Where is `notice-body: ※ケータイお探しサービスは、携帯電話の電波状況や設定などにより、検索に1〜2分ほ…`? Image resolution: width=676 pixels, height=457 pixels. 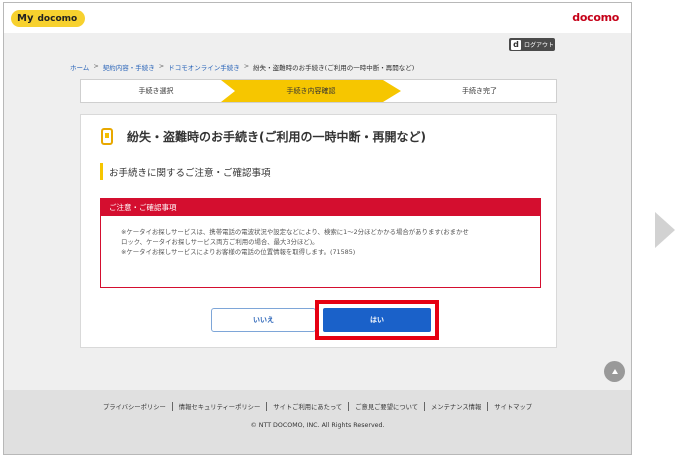
notice-body: ※ケータイお探しサービスは、携帯電話の電波状況や設定などにより、検索に1〜2分ほ… is located at coordinates (320, 236).